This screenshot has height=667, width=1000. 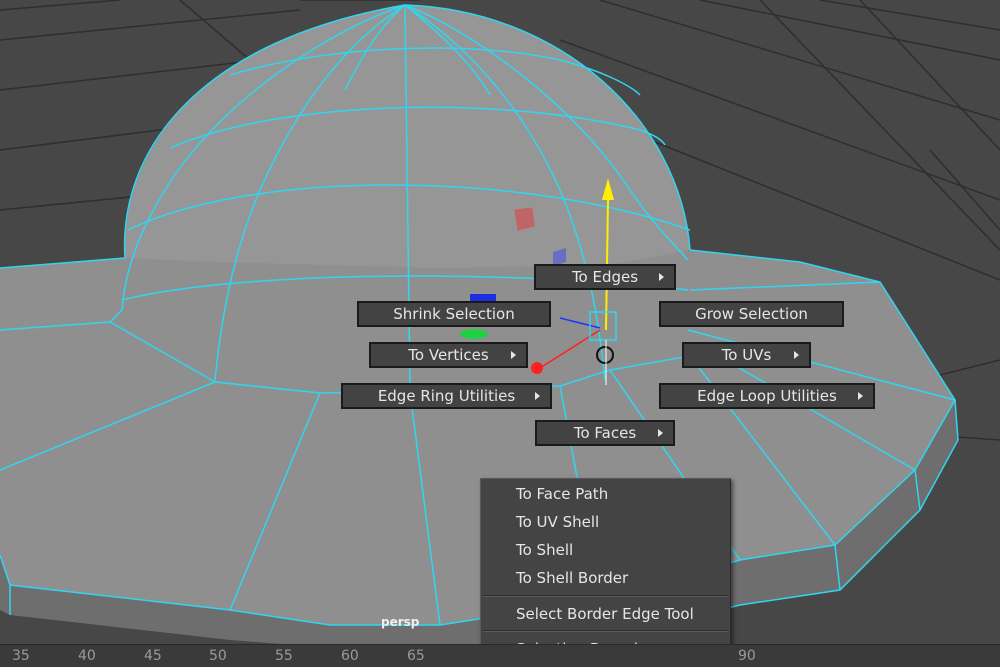 I want to click on menu-label: To Vertices, so click(x=448, y=355).